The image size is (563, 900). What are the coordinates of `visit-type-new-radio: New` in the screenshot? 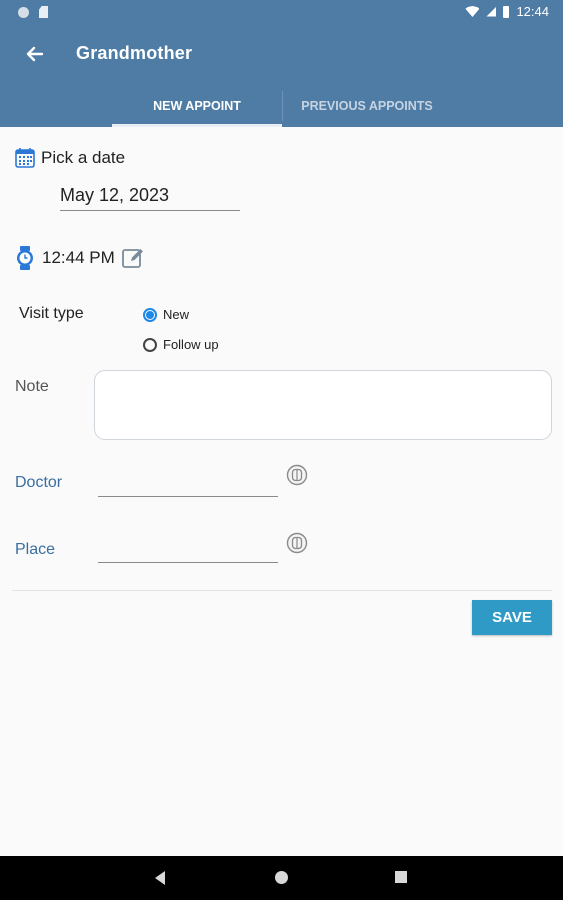 It's located at (166, 314).